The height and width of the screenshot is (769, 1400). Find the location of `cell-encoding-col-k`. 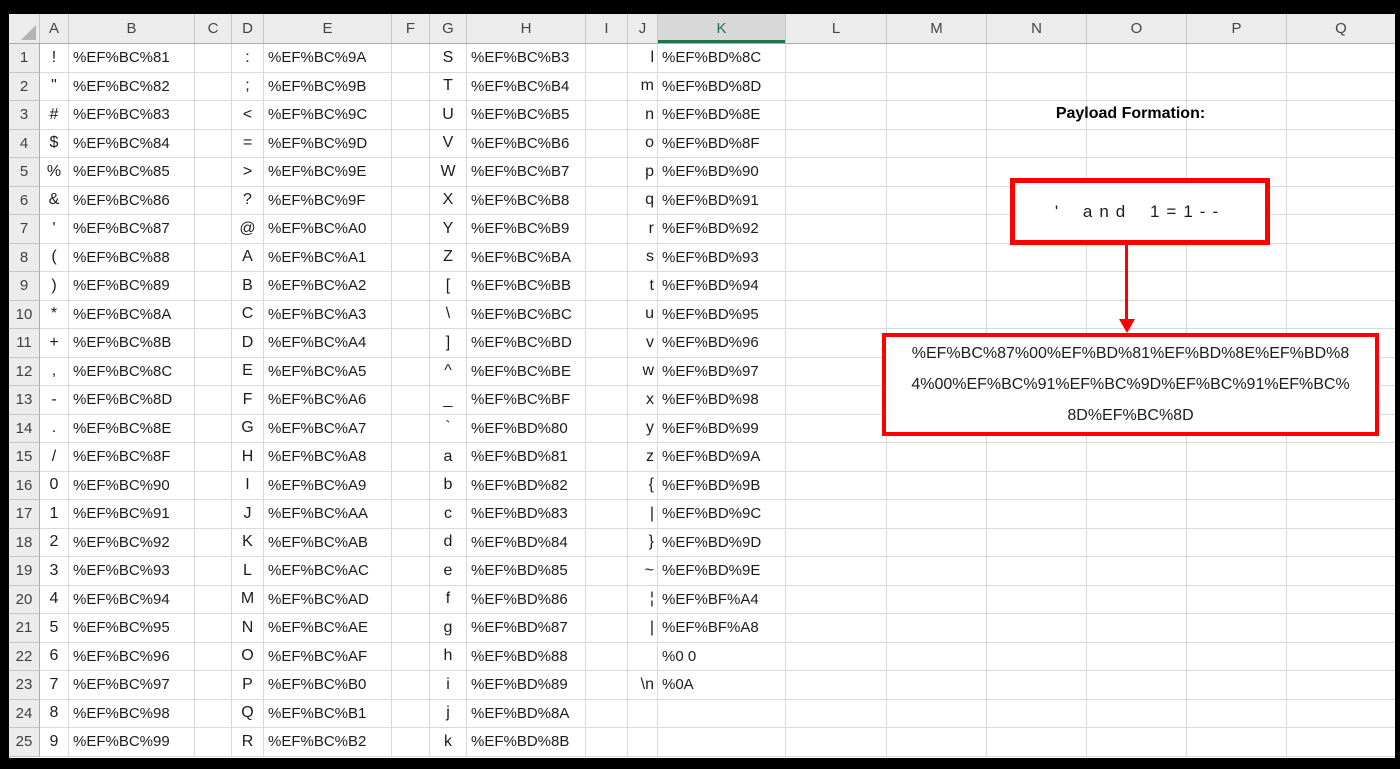

cell-encoding-col-k is located at coordinates (722, 713).